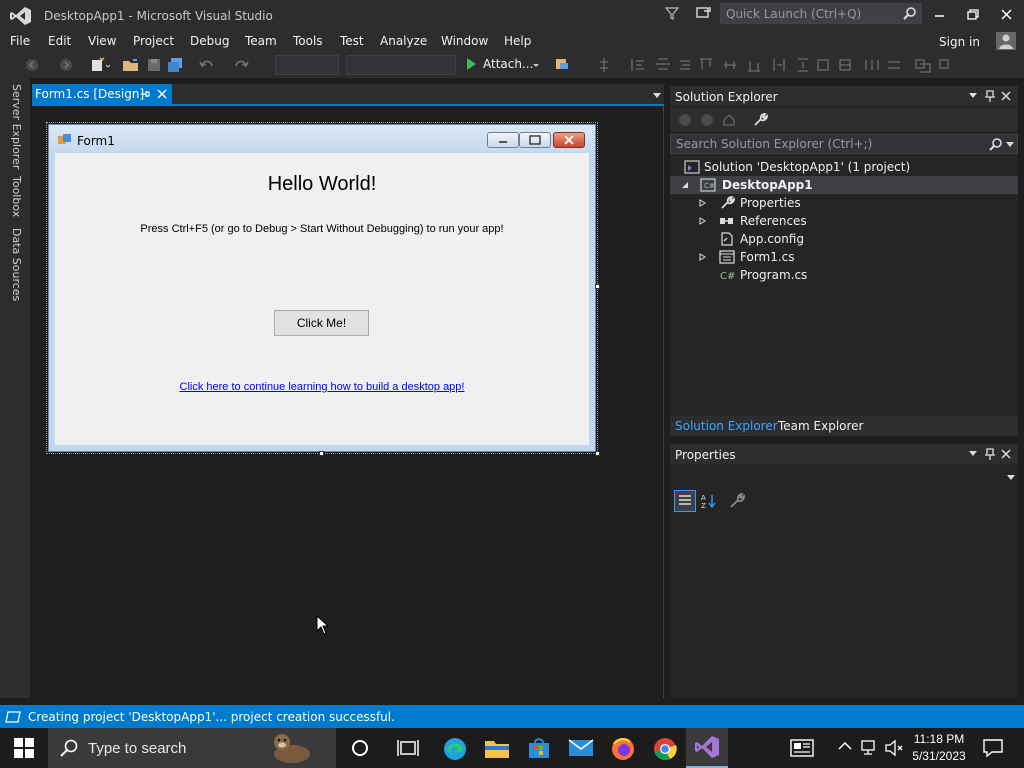 The height and width of the screenshot is (768, 1024). I want to click on tree-item-solution: Solution 'DesktopApp1' (1 project), so click(844, 167).